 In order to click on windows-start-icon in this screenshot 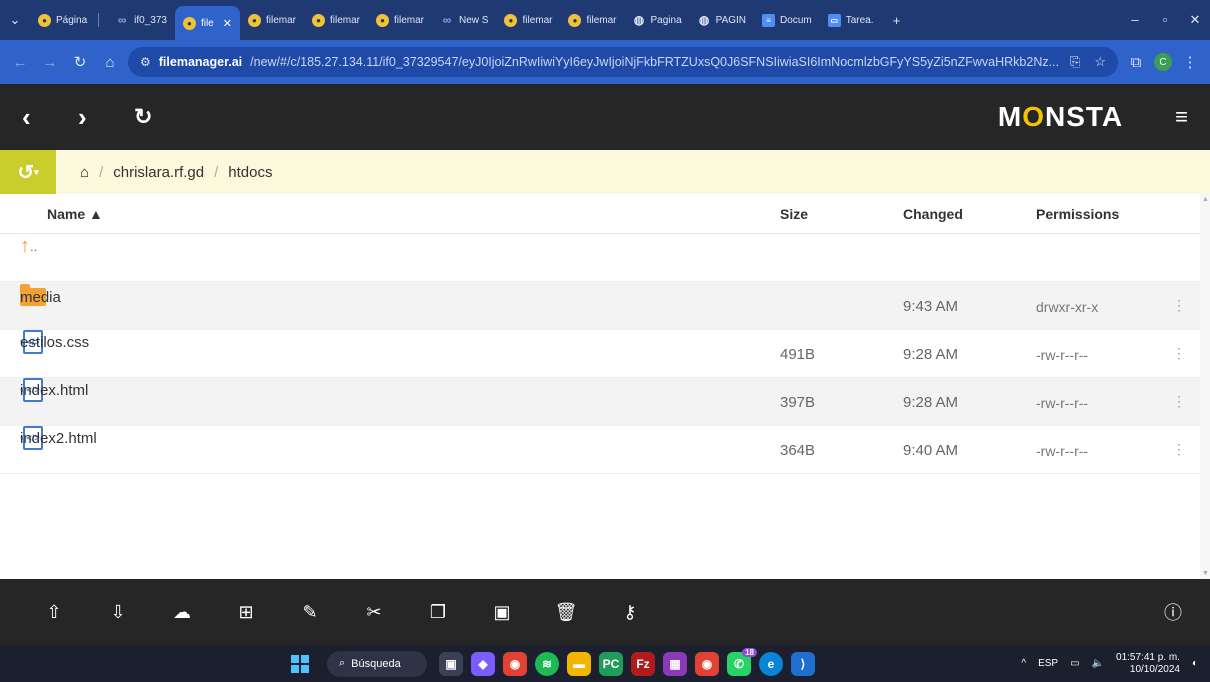, I will do `click(300, 663)`.